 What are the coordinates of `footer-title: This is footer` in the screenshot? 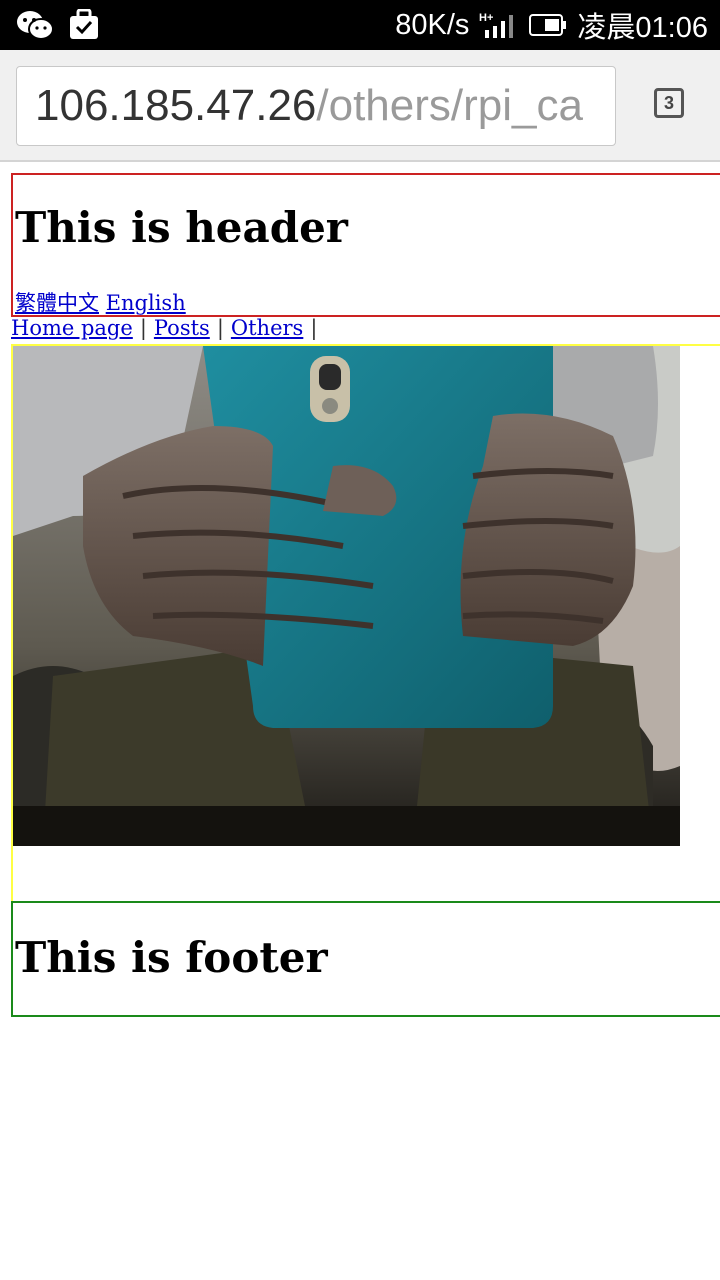 It's located at (171, 957).